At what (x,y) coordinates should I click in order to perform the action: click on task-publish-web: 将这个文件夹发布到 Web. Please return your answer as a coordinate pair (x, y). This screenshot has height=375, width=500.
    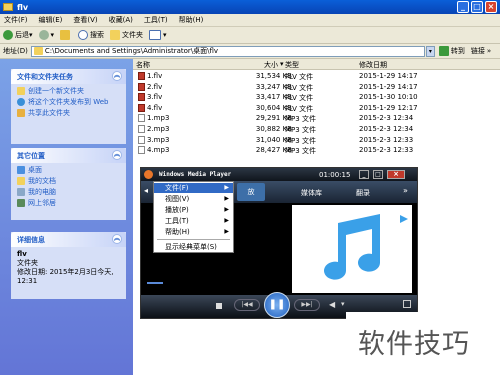
    Looking at the image, I should click on (68, 102).